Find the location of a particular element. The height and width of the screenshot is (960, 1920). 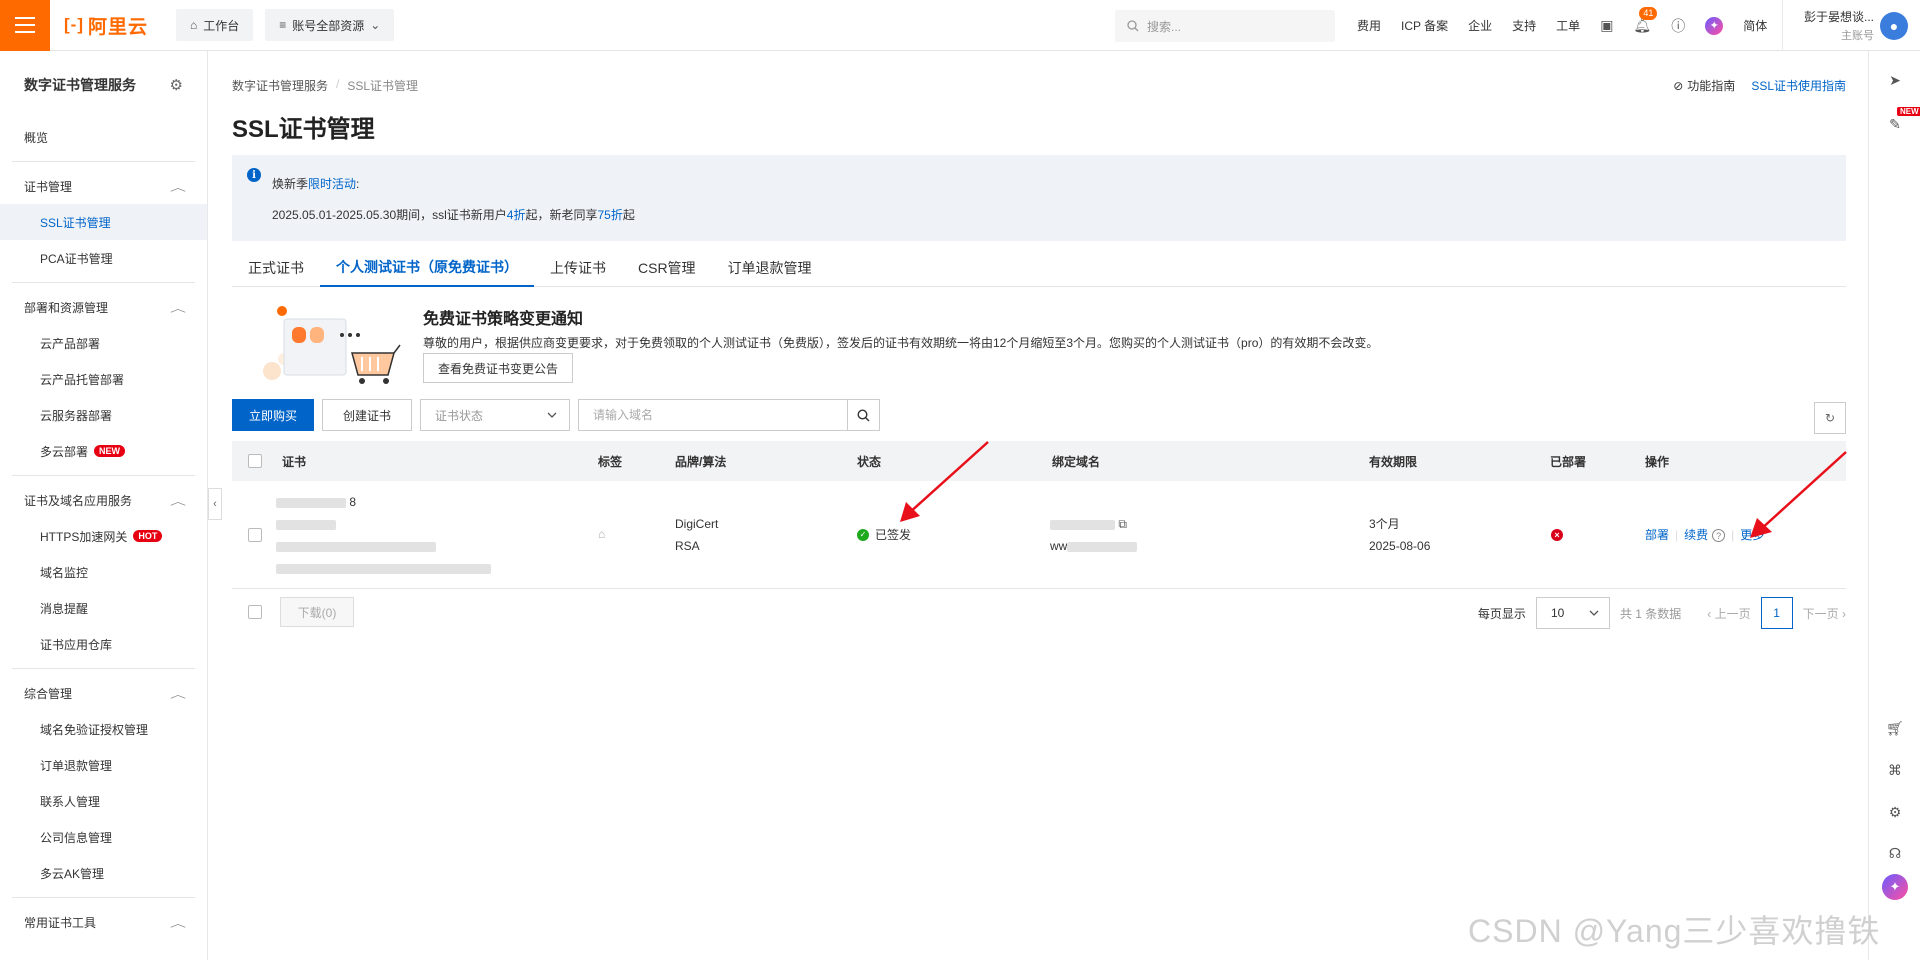

sidebar-item-pca: PCA证书管理 is located at coordinates (103, 258).